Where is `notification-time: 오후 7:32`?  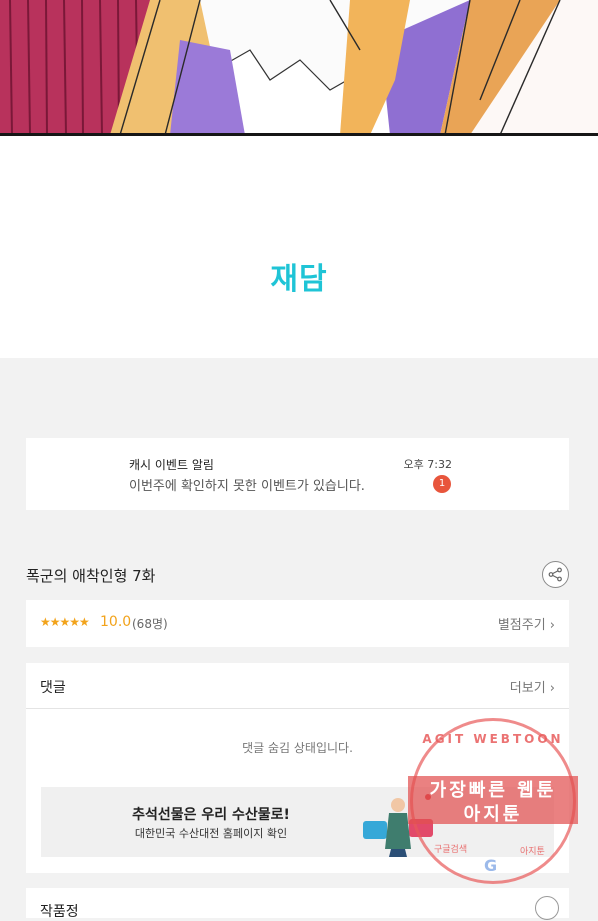
notification-time: 오후 7:32 is located at coordinates (427, 464).